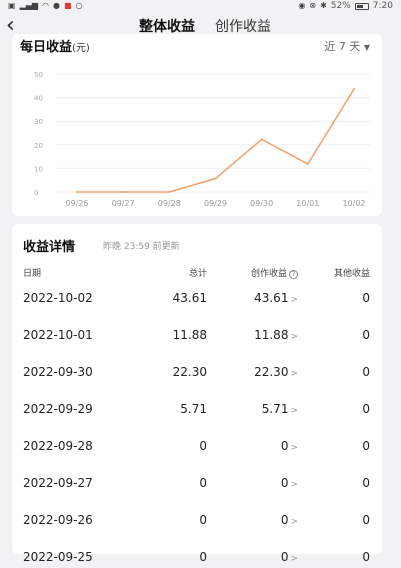 The width and height of the screenshot is (401, 568). What do you see at coordinates (197, 491) in the screenshot?
I see `table-row: 2022-09-27 0 0 >0` at bounding box center [197, 491].